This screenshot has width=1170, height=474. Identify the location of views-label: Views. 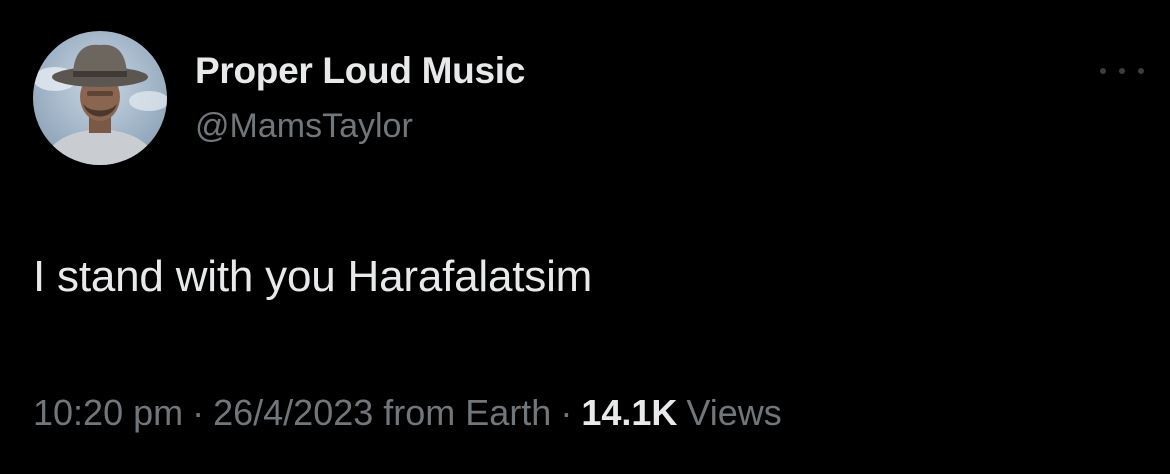
(734, 412).